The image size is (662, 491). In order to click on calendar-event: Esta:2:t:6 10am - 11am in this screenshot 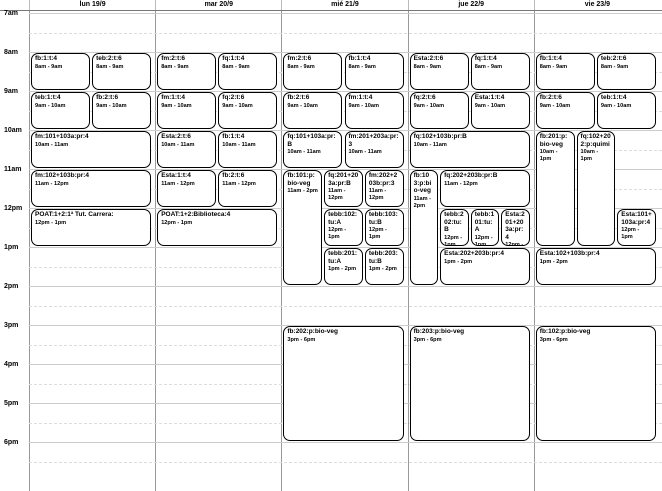, I will do `click(187, 149)`.